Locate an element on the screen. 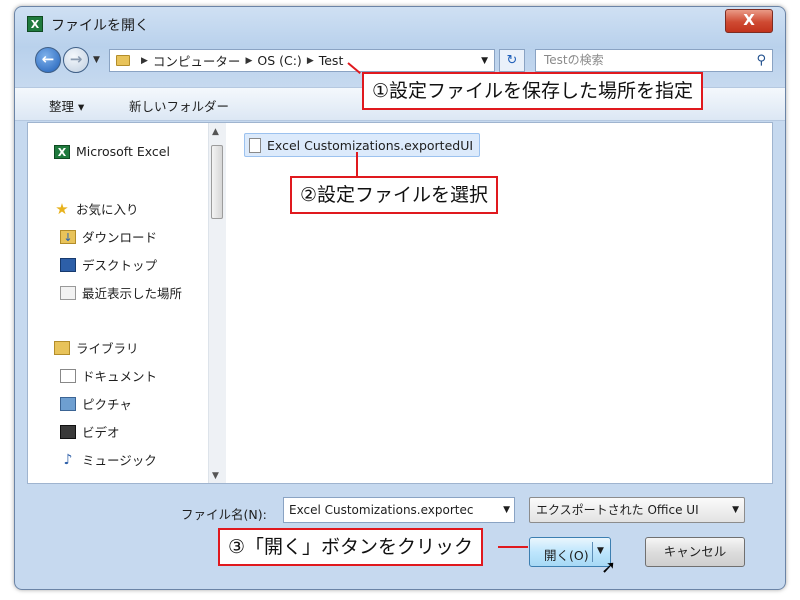 The width and height of the screenshot is (800, 600). sidebar-item-favorites: ★ お気に入り is located at coordinates (96, 208).